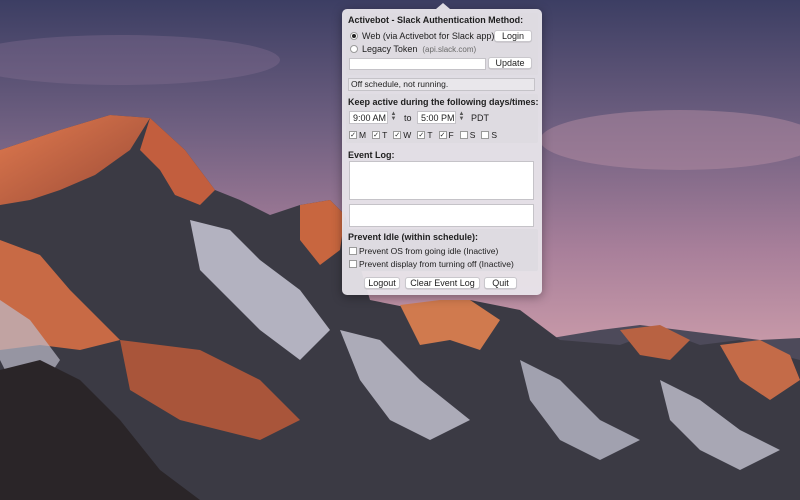  I want to click on token-field, so click(417, 64).